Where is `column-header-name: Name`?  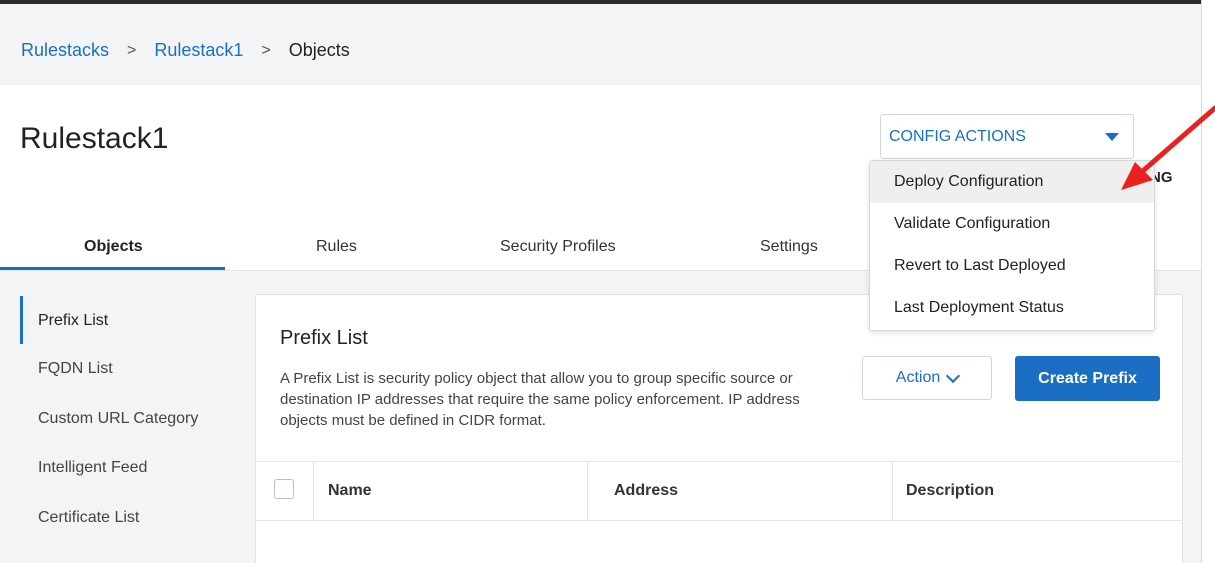
column-header-name: Name is located at coordinates (350, 491).